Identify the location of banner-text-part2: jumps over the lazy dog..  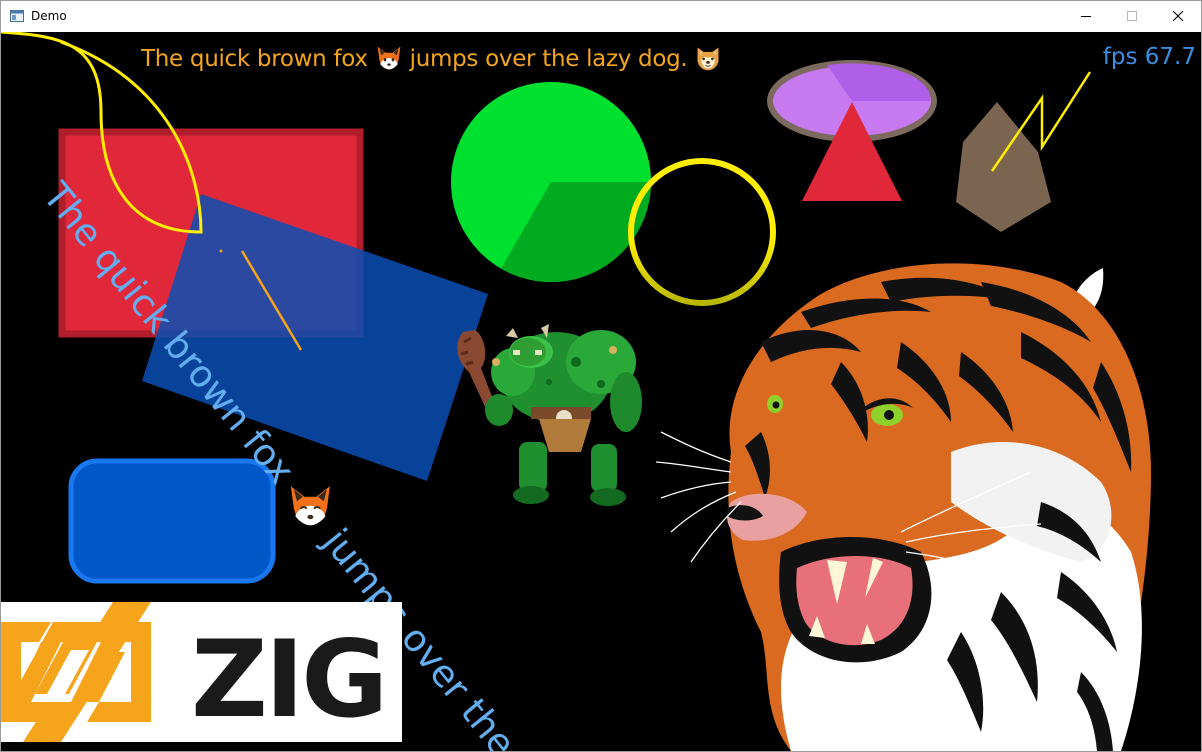
(552, 59).